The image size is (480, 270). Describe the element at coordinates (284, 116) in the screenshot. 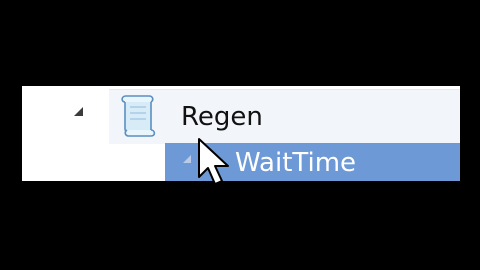

I see `tree-node-regen` at that location.